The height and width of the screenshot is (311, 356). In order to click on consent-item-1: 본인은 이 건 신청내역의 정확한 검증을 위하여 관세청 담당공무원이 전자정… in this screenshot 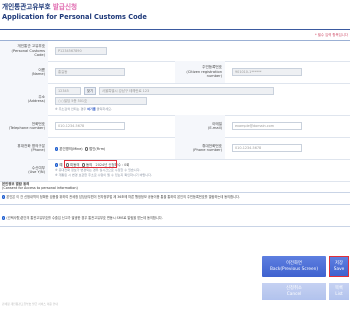, I will do `click(121, 197)`.